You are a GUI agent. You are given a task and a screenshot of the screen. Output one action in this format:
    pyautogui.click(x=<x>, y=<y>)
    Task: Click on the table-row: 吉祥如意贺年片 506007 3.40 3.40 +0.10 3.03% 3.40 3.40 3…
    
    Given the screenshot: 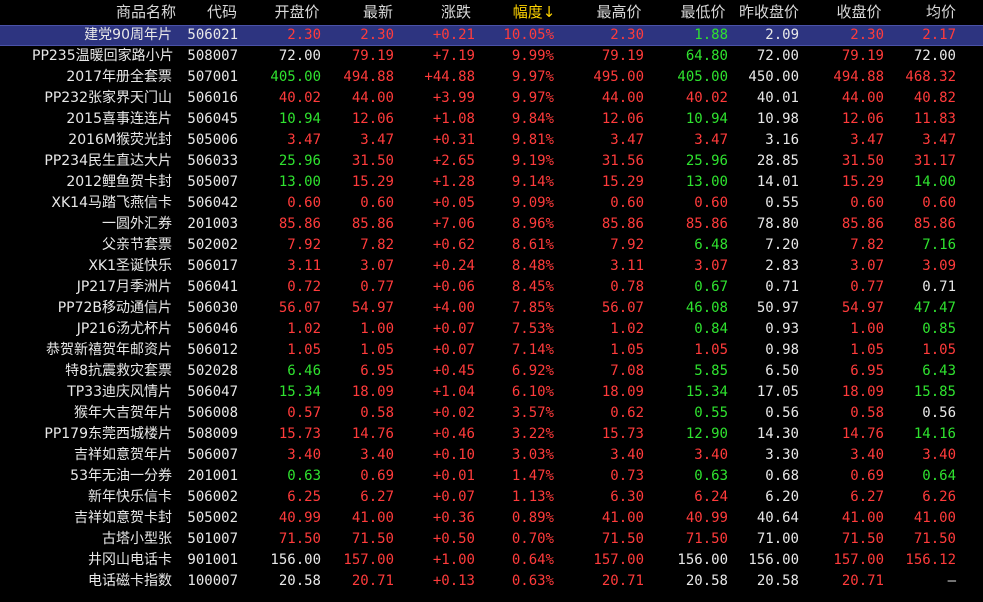 What is the action you would take?
    pyautogui.click(x=491, y=455)
    